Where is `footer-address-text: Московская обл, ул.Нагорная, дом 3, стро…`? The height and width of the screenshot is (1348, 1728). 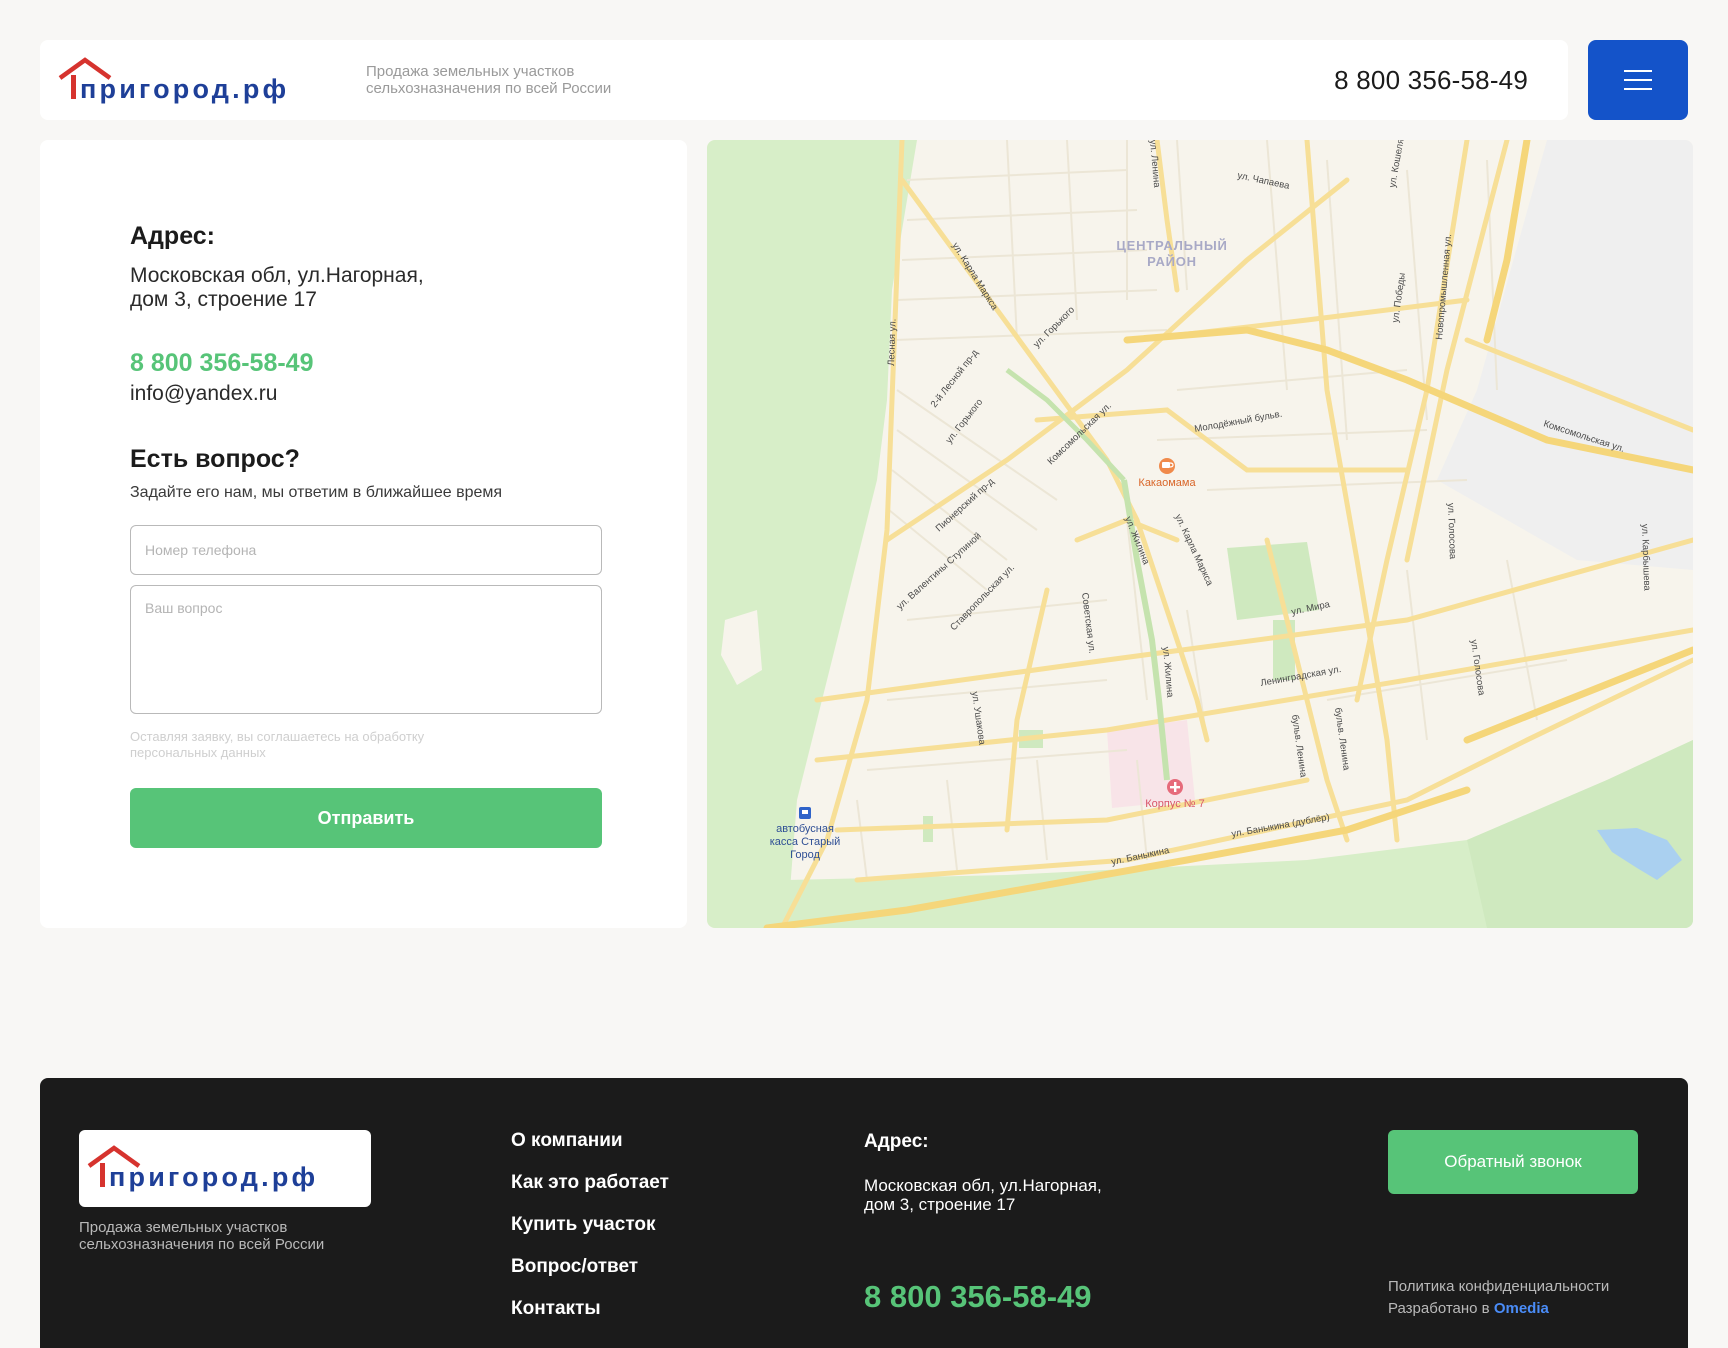 footer-address-text: Московская обл, ул.Нагорная, дом 3, стро… is located at coordinates (1014, 1195).